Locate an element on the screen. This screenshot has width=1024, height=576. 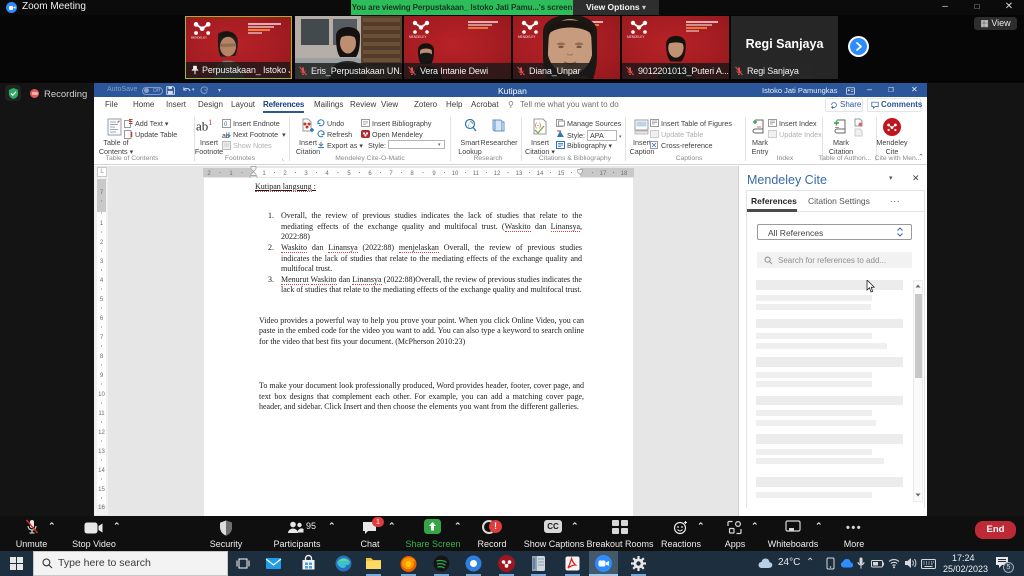
svg-text: 16 is located at coordinates (101, 507).